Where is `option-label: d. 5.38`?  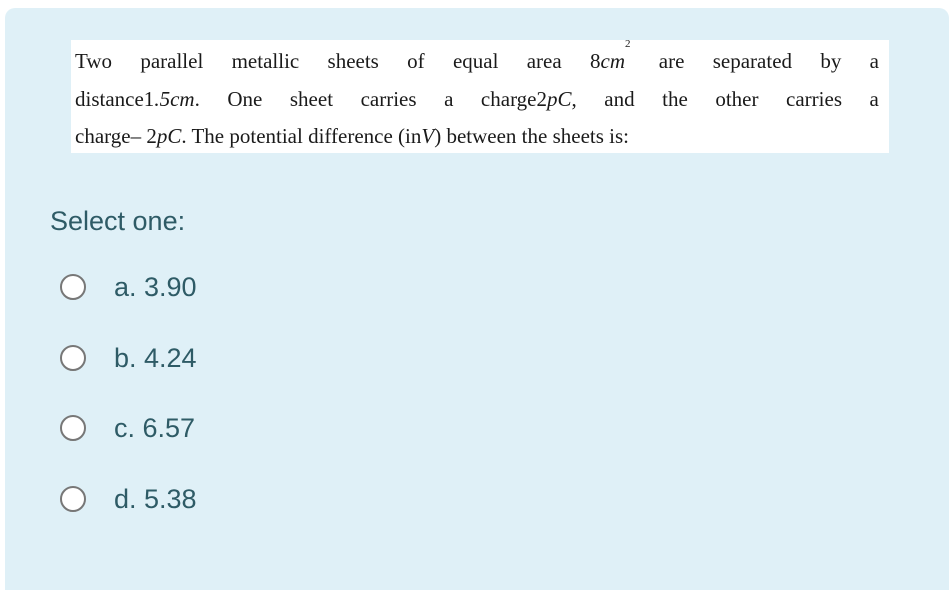
option-label: d. 5.38 is located at coordinates (155, 499).